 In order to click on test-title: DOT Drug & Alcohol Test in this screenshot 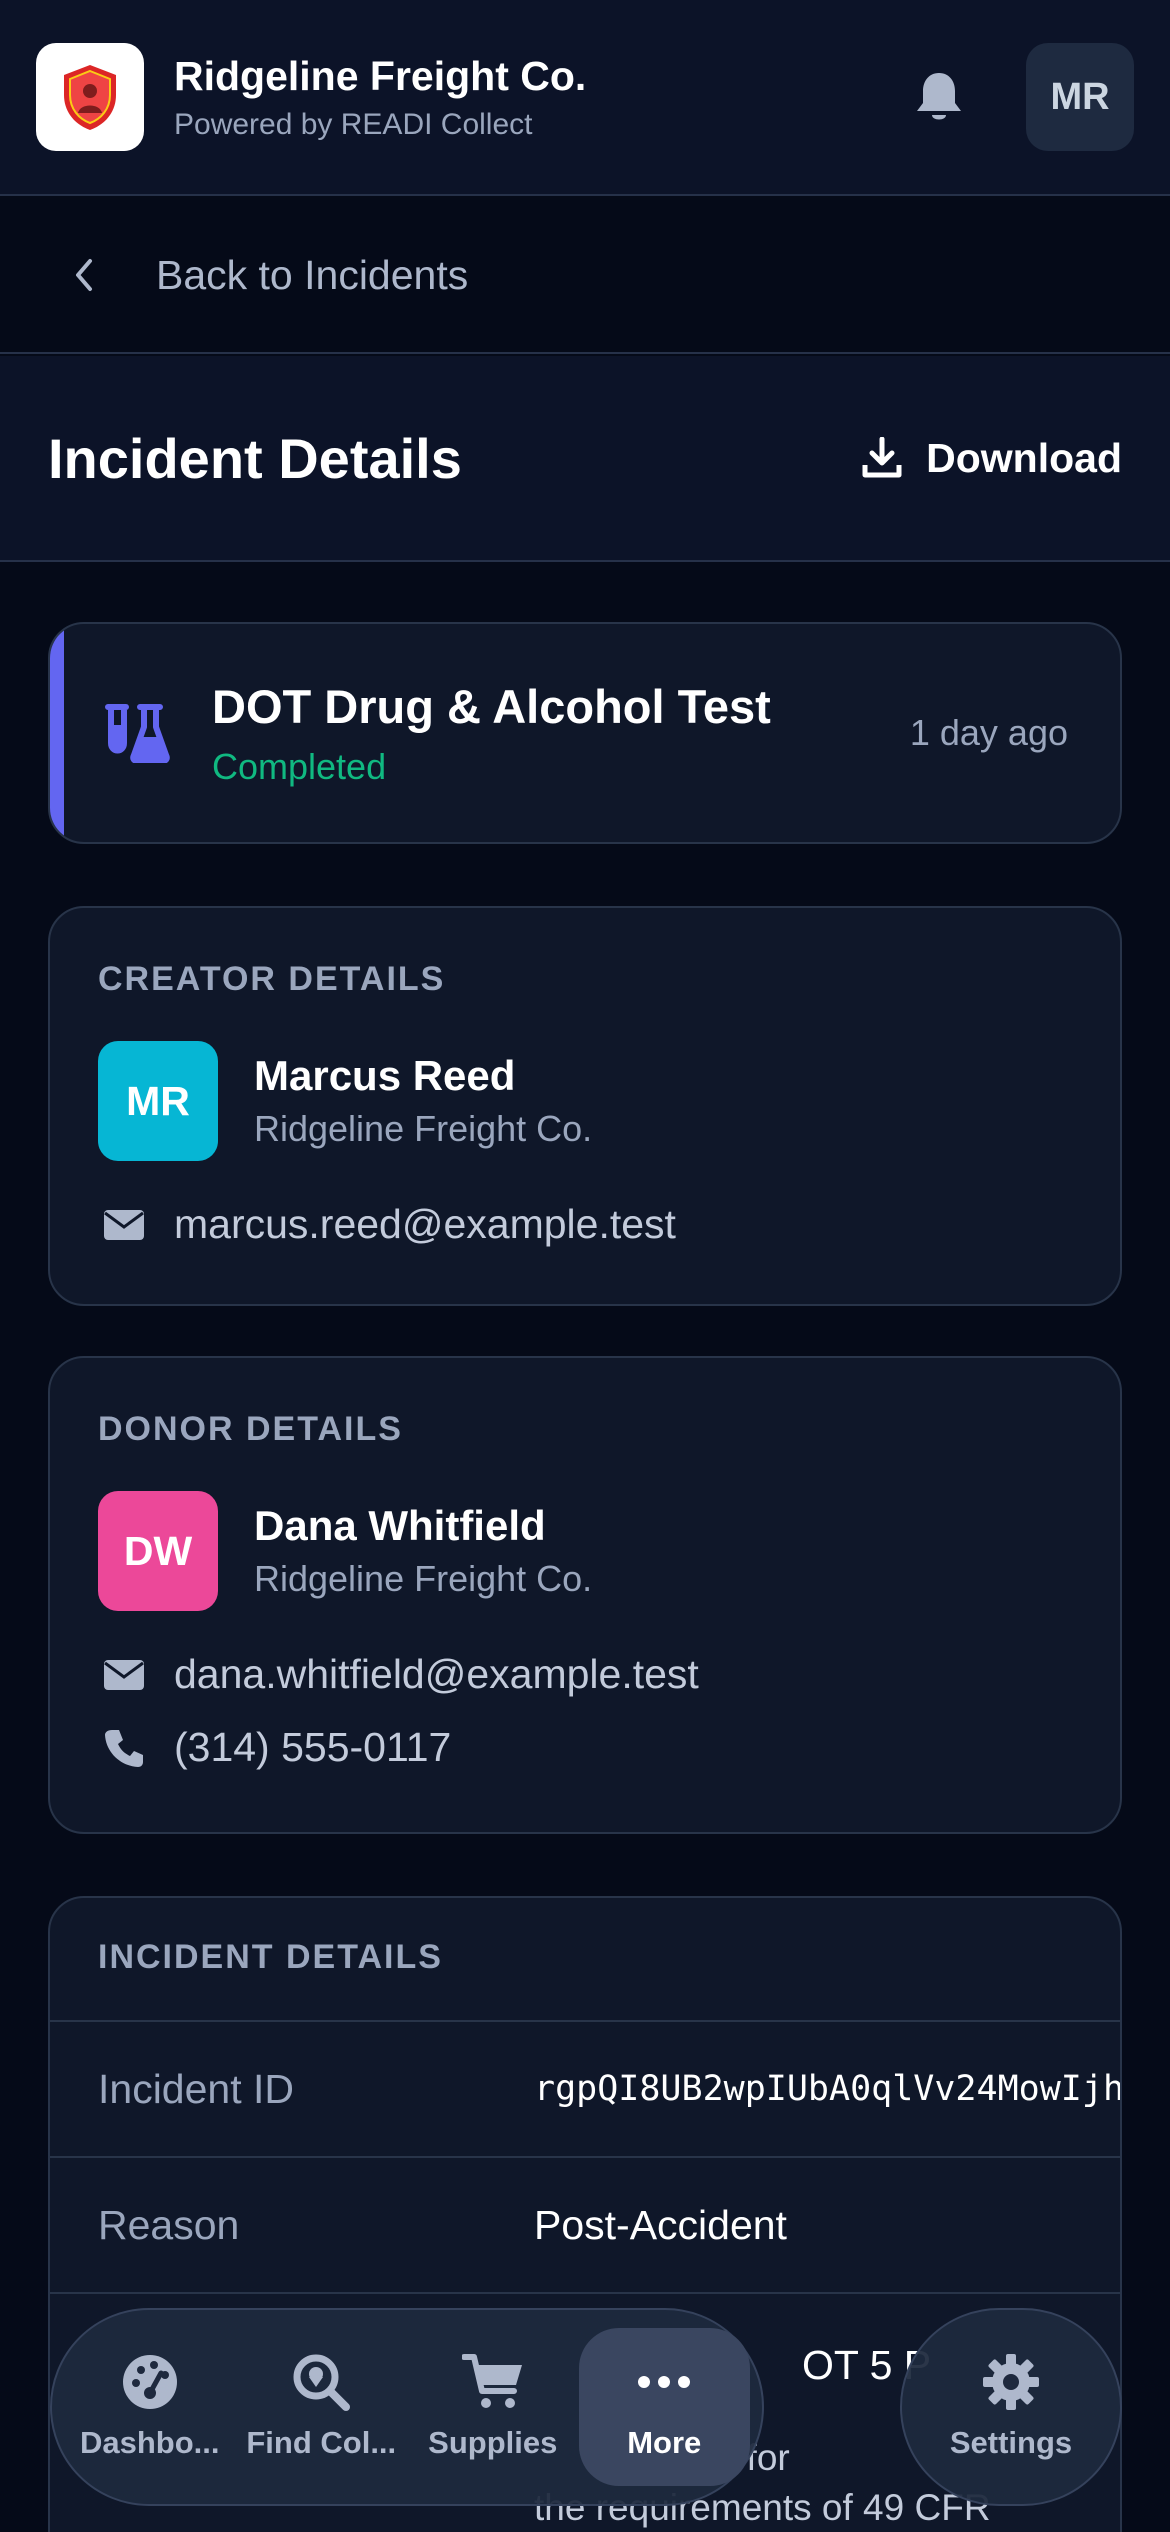, I will do `click(491, 706)`.